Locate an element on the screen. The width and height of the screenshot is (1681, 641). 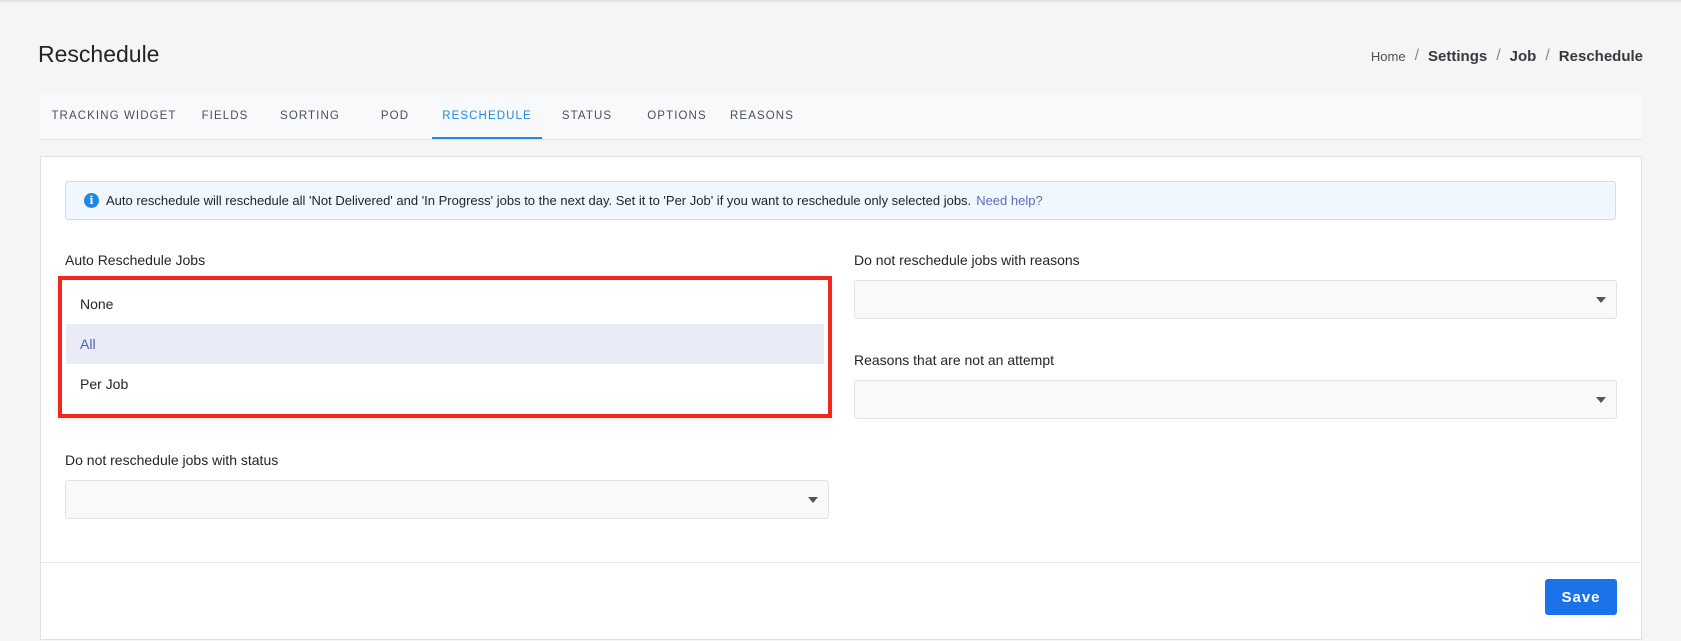
info-icon: i is located at coordinates (91, 200).